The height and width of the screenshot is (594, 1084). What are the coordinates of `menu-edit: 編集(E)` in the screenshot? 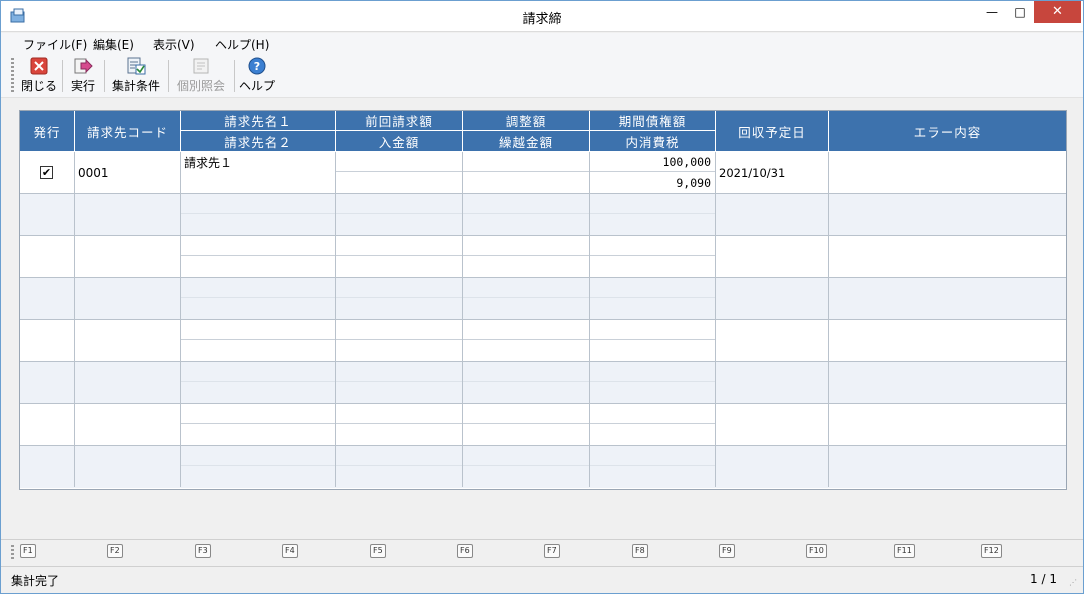 It's located at (113, 44).